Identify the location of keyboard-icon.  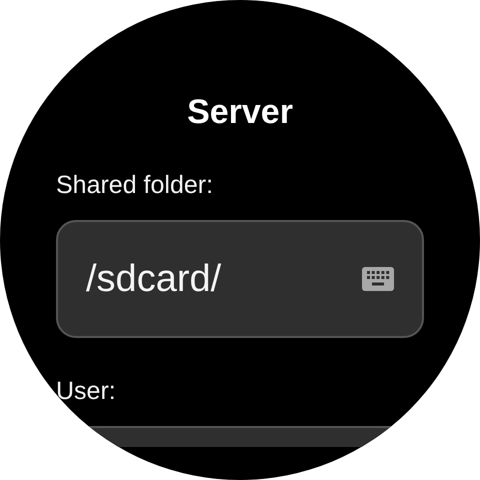
(378, 279).